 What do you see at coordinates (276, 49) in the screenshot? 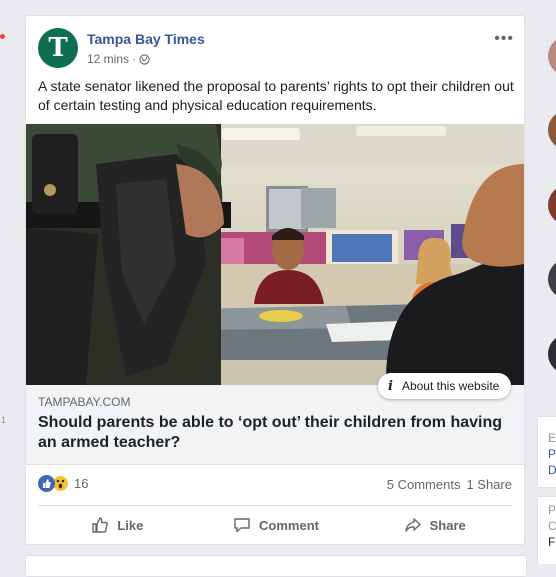
I see `post-header: T Tampa Bay Times 12 mins · •••` at bounding box center [276, 49].